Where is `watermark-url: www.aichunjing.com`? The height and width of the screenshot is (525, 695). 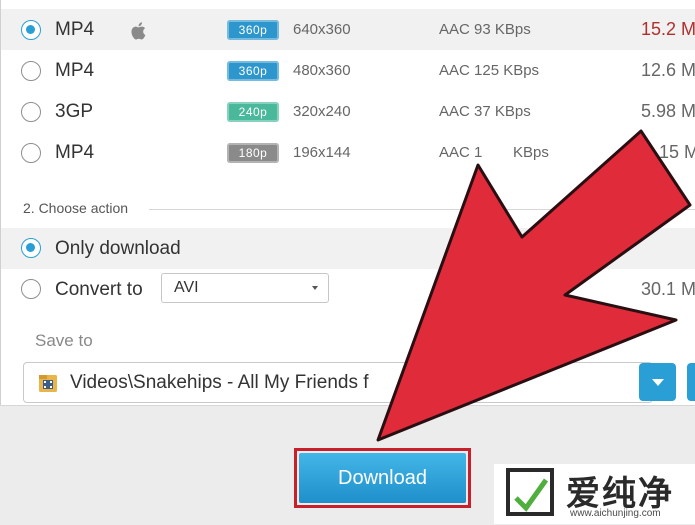 watermark-url: www.aichunjing.com is located at coordinates (615, 513).